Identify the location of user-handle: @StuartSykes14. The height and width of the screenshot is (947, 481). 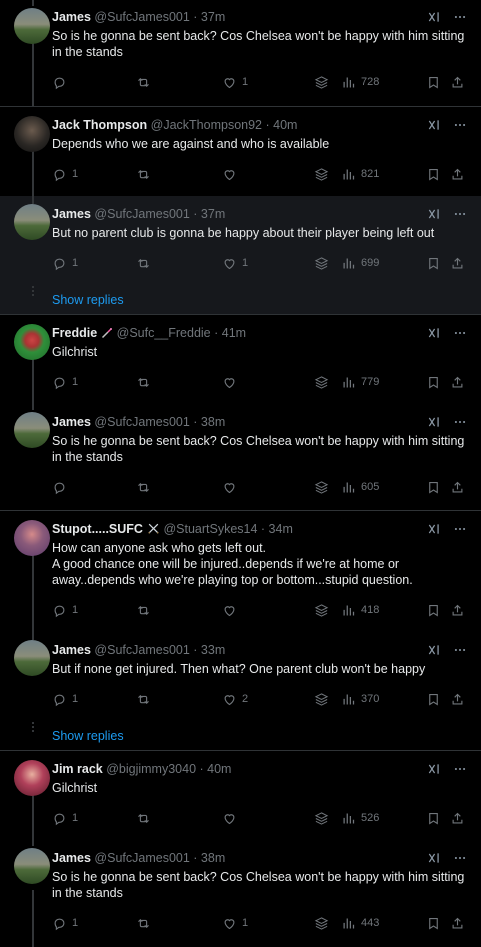
(210, 529).